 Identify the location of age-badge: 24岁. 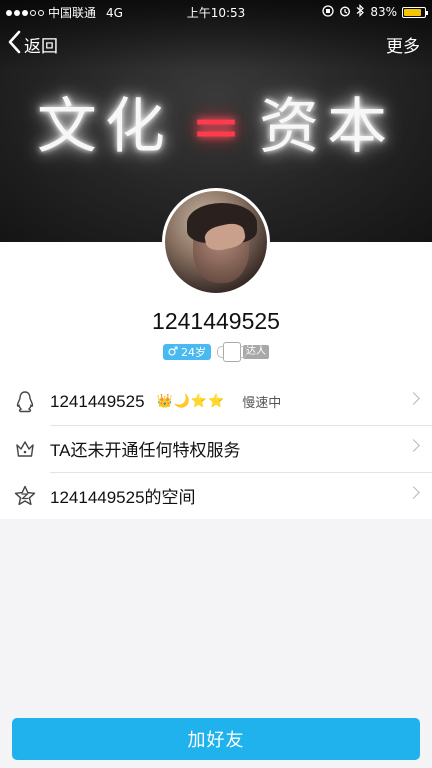
(187, 352).